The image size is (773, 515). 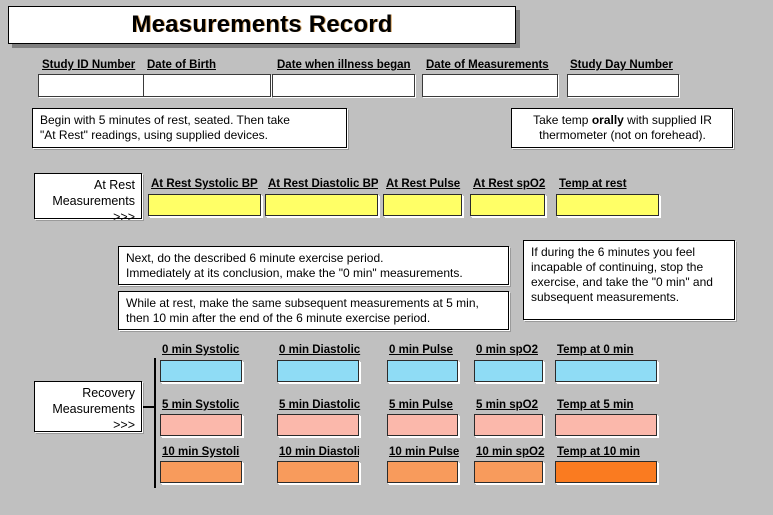 I want to click on label-at-rest-systolic-bp: At Rest Systolic BP, so click(x=204, y=184).